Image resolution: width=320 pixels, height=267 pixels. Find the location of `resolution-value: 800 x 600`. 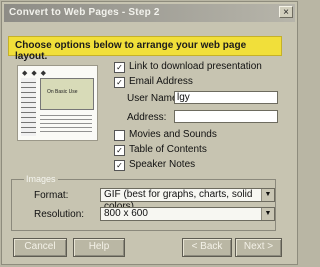

resolution-value: 800 x 600 is located at coordinates (126, 213).